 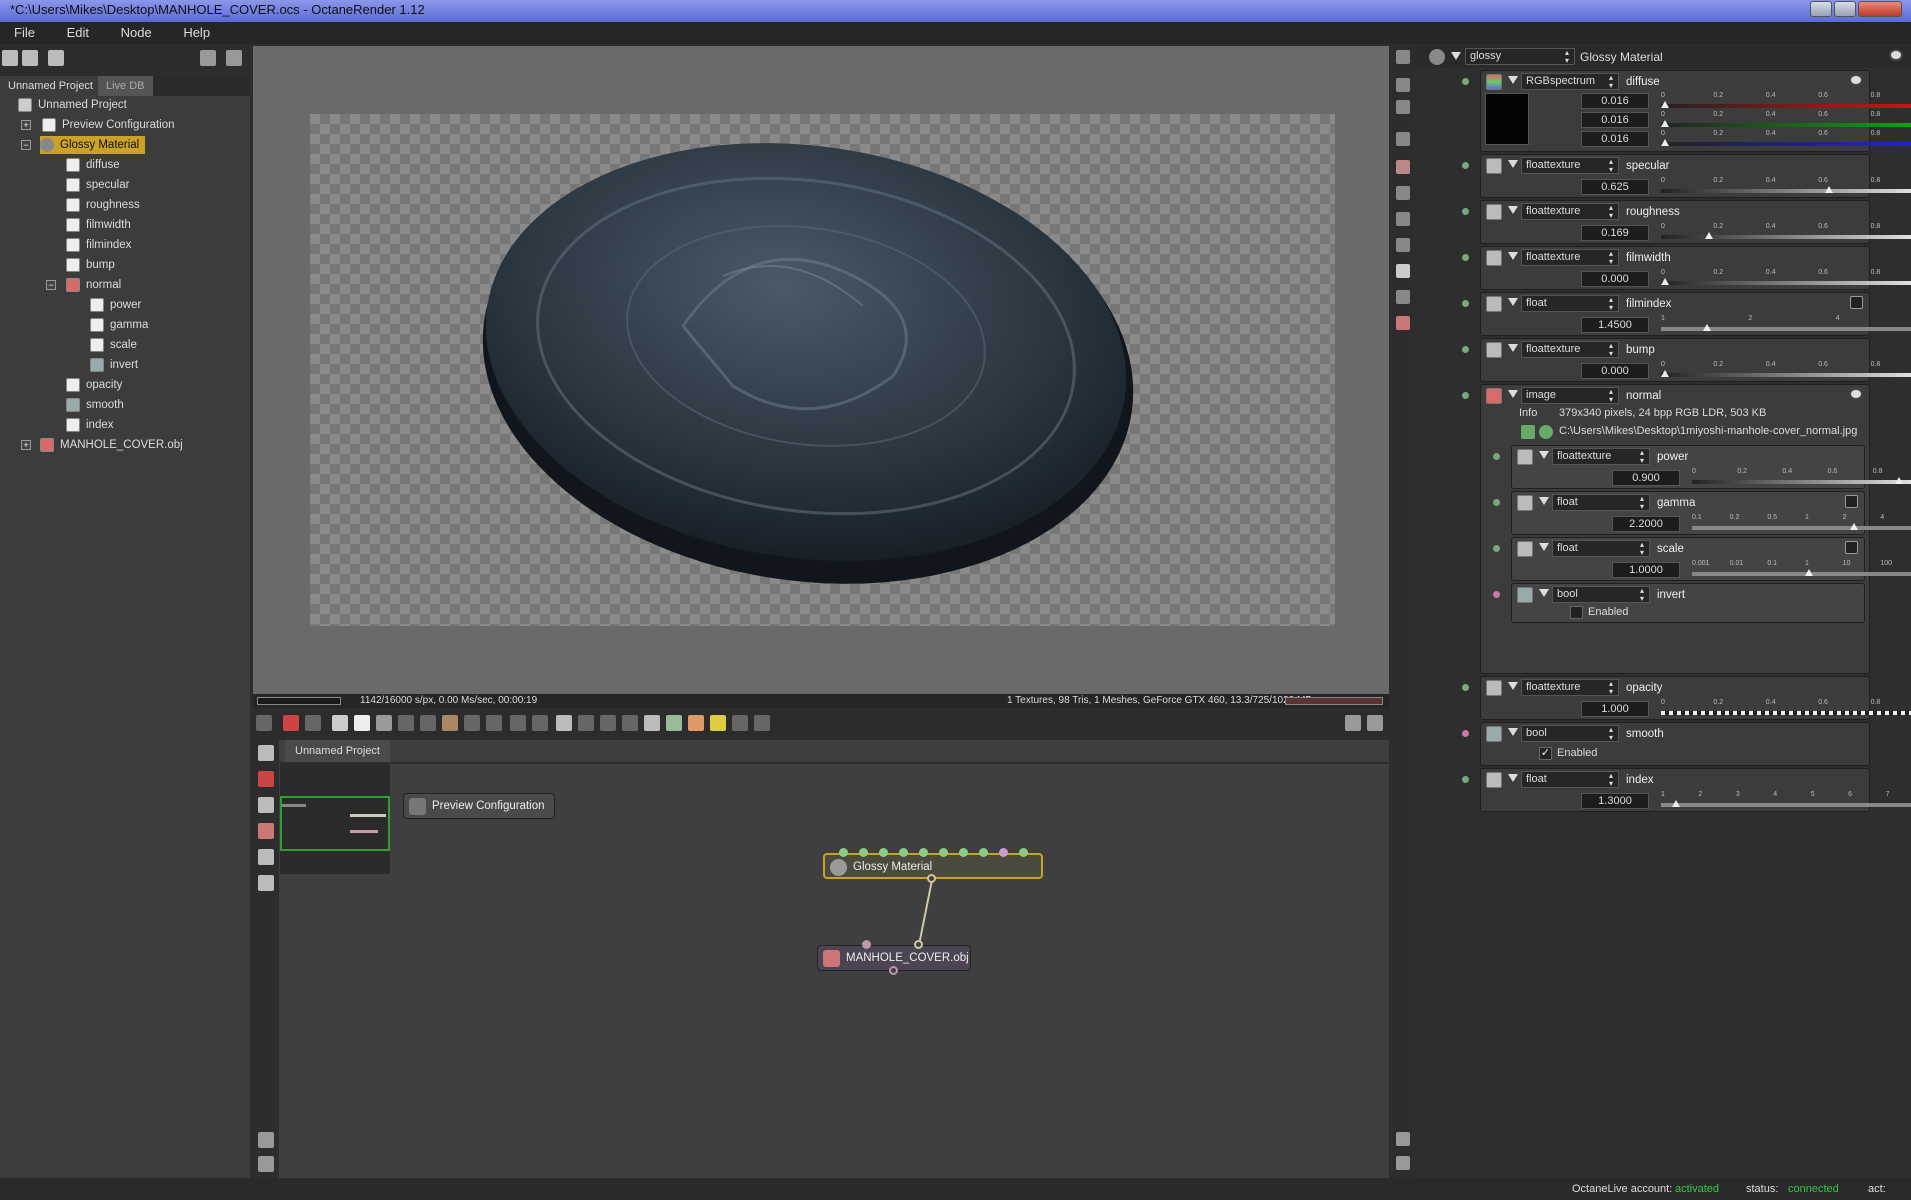 I want to click on grid-icon, so click(x=564, y=723).